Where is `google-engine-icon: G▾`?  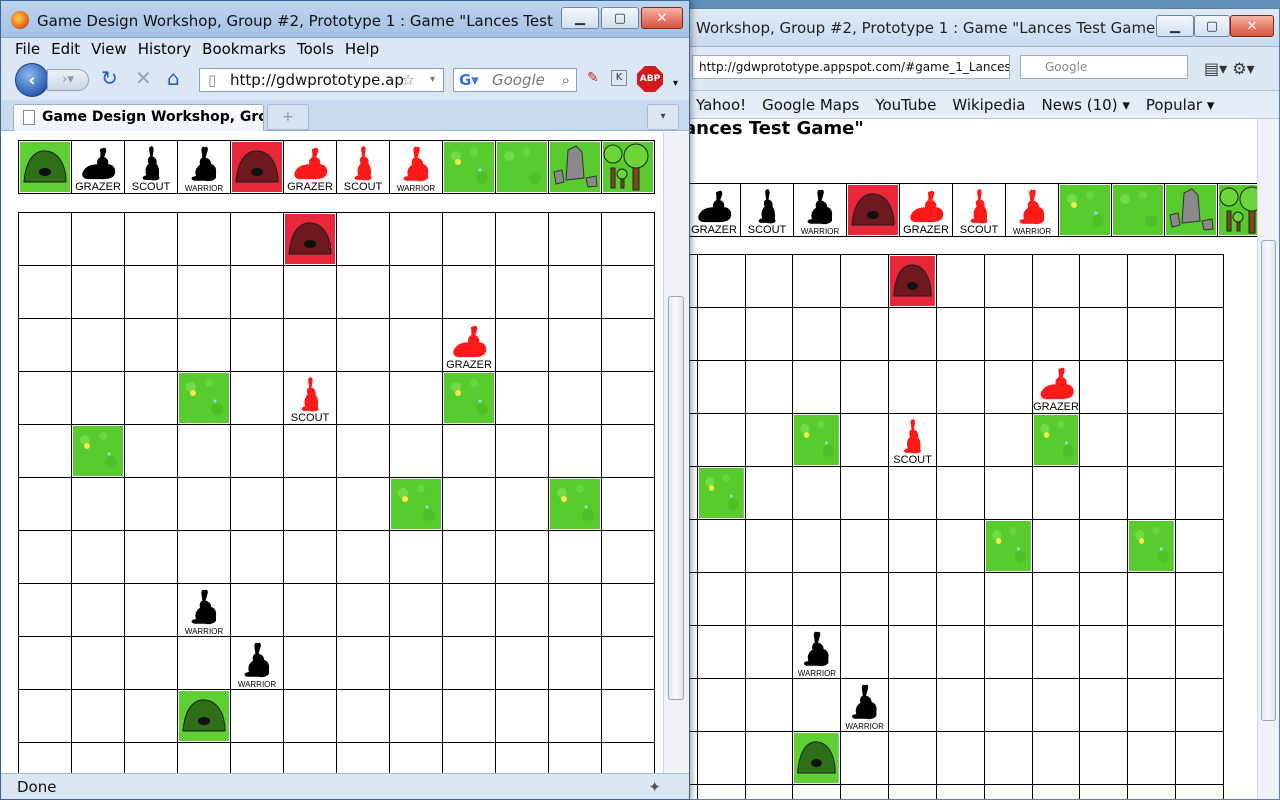
google-engine-icon: G▾ is located at coordinates (469, 80).